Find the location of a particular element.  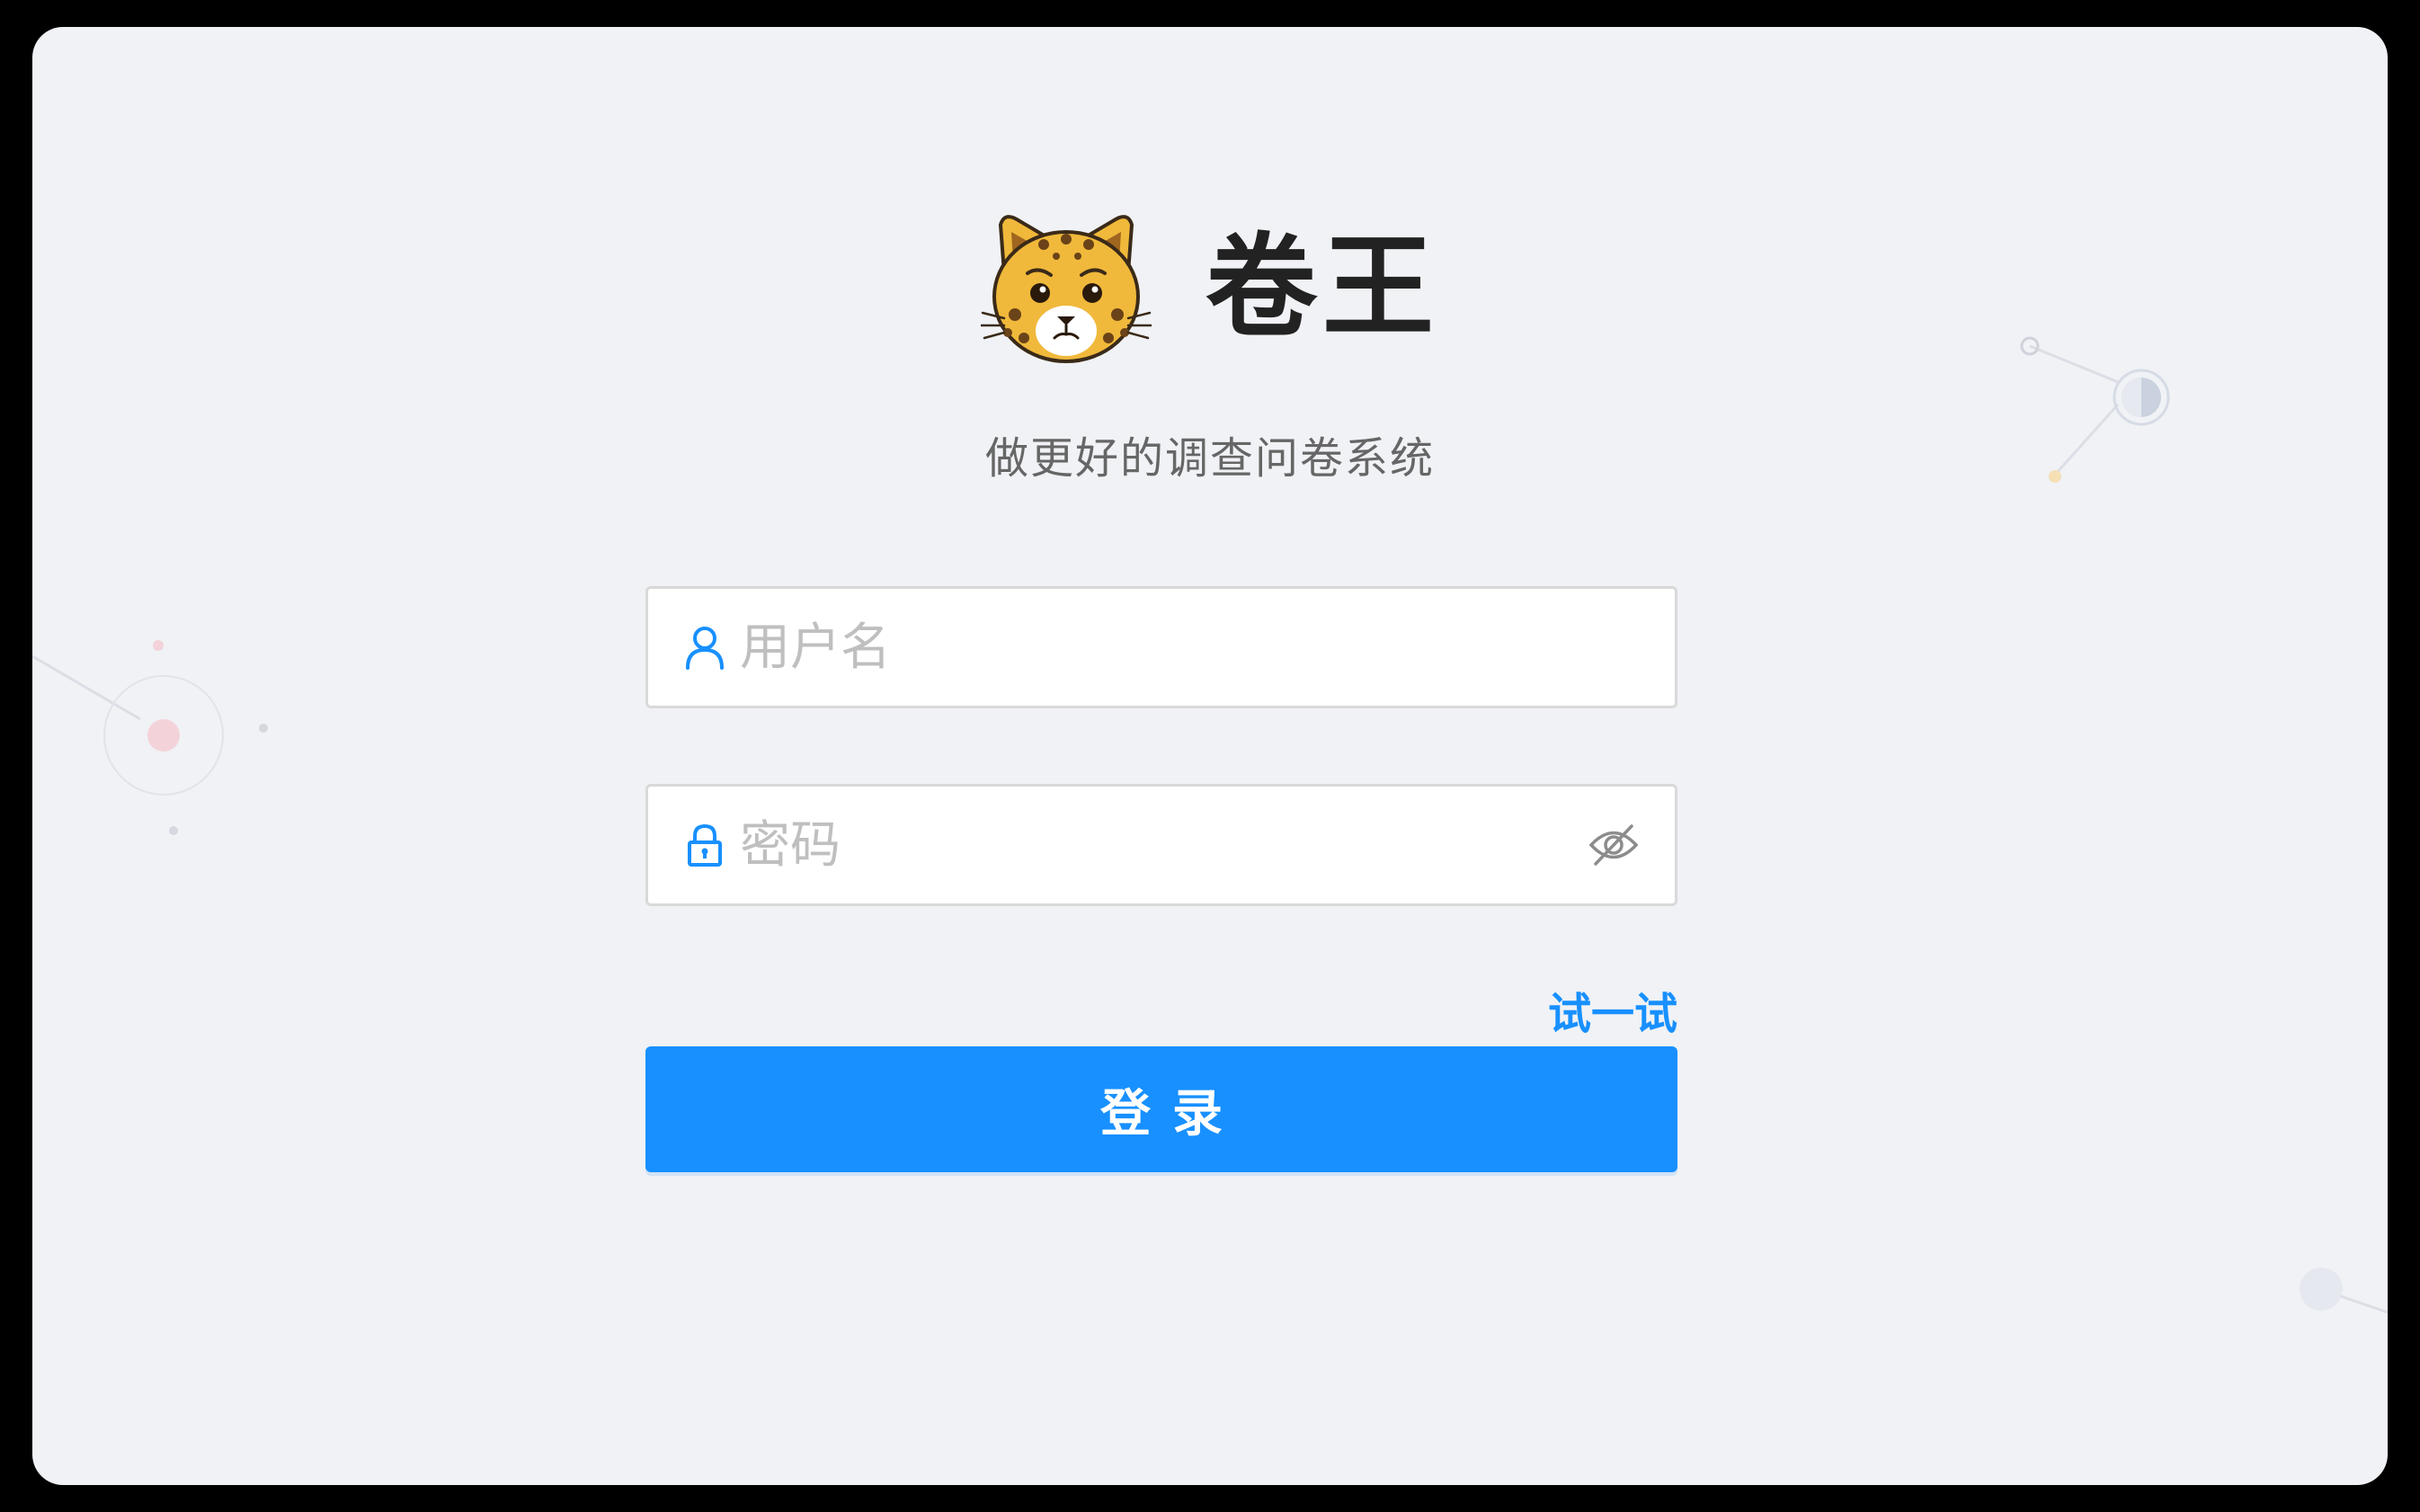

login-button: 登录 is located at coordinates (1161, 1109).